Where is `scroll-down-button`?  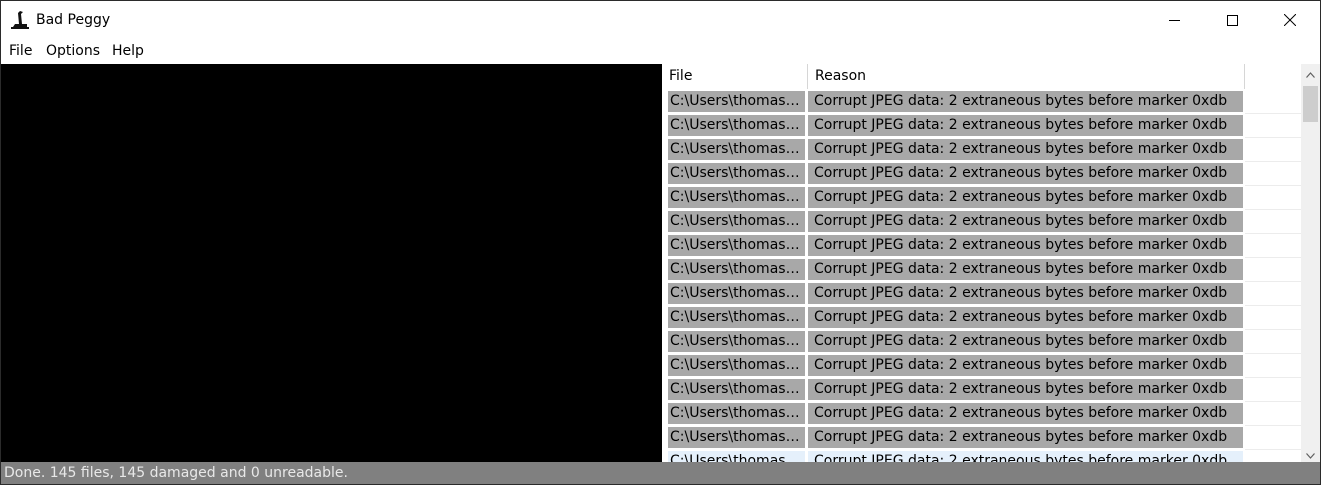
scroll-down-button is located at coordinates (1310, 453).